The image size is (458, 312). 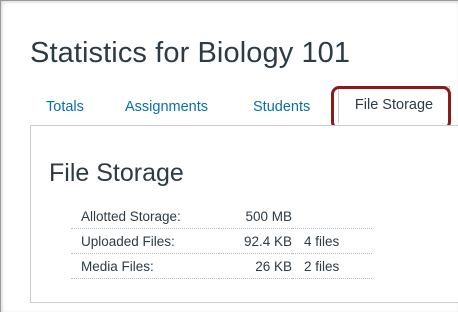 I want to click on table-row: Media Files: 26 KB 2 files, so click(x=221, y=266).